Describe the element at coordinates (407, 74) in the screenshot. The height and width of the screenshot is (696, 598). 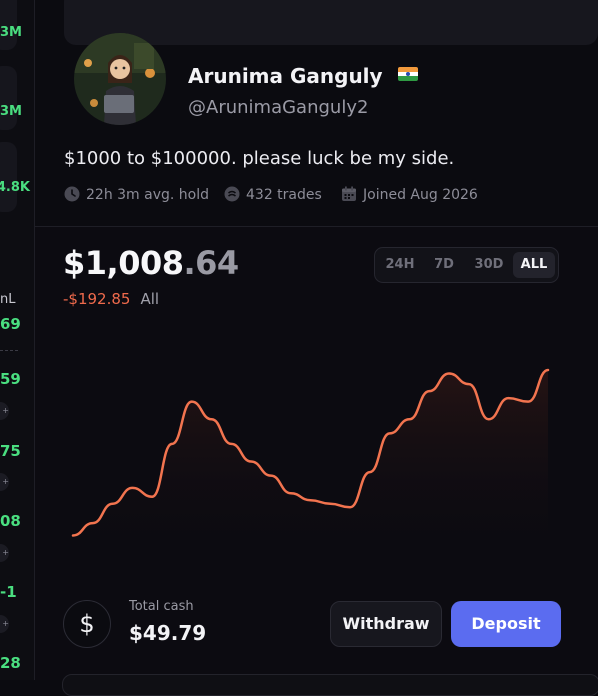
I see `india-flag-icon` at that location.